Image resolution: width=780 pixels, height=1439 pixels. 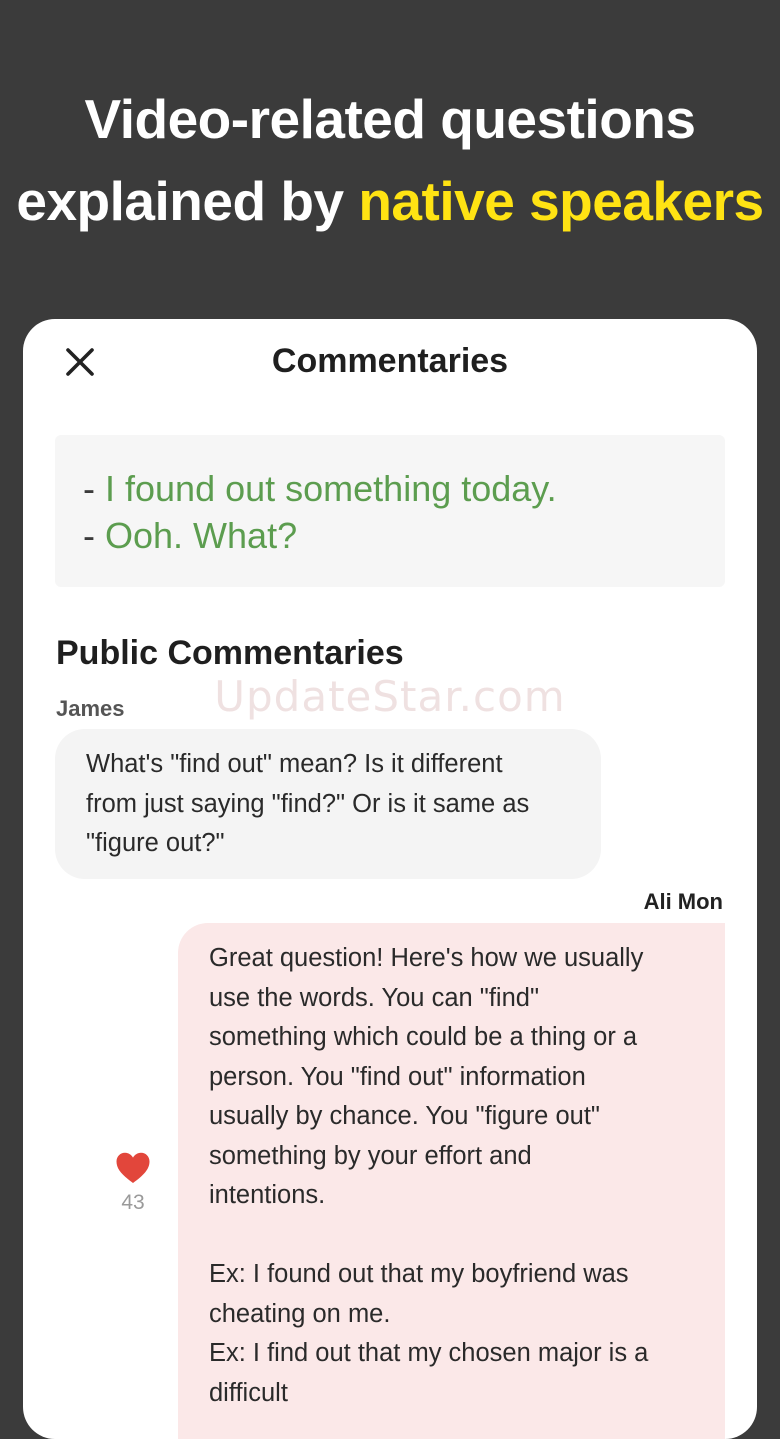 I want to click on comment-line: Great question! Here's how we usually, so click(x=426, y=958).